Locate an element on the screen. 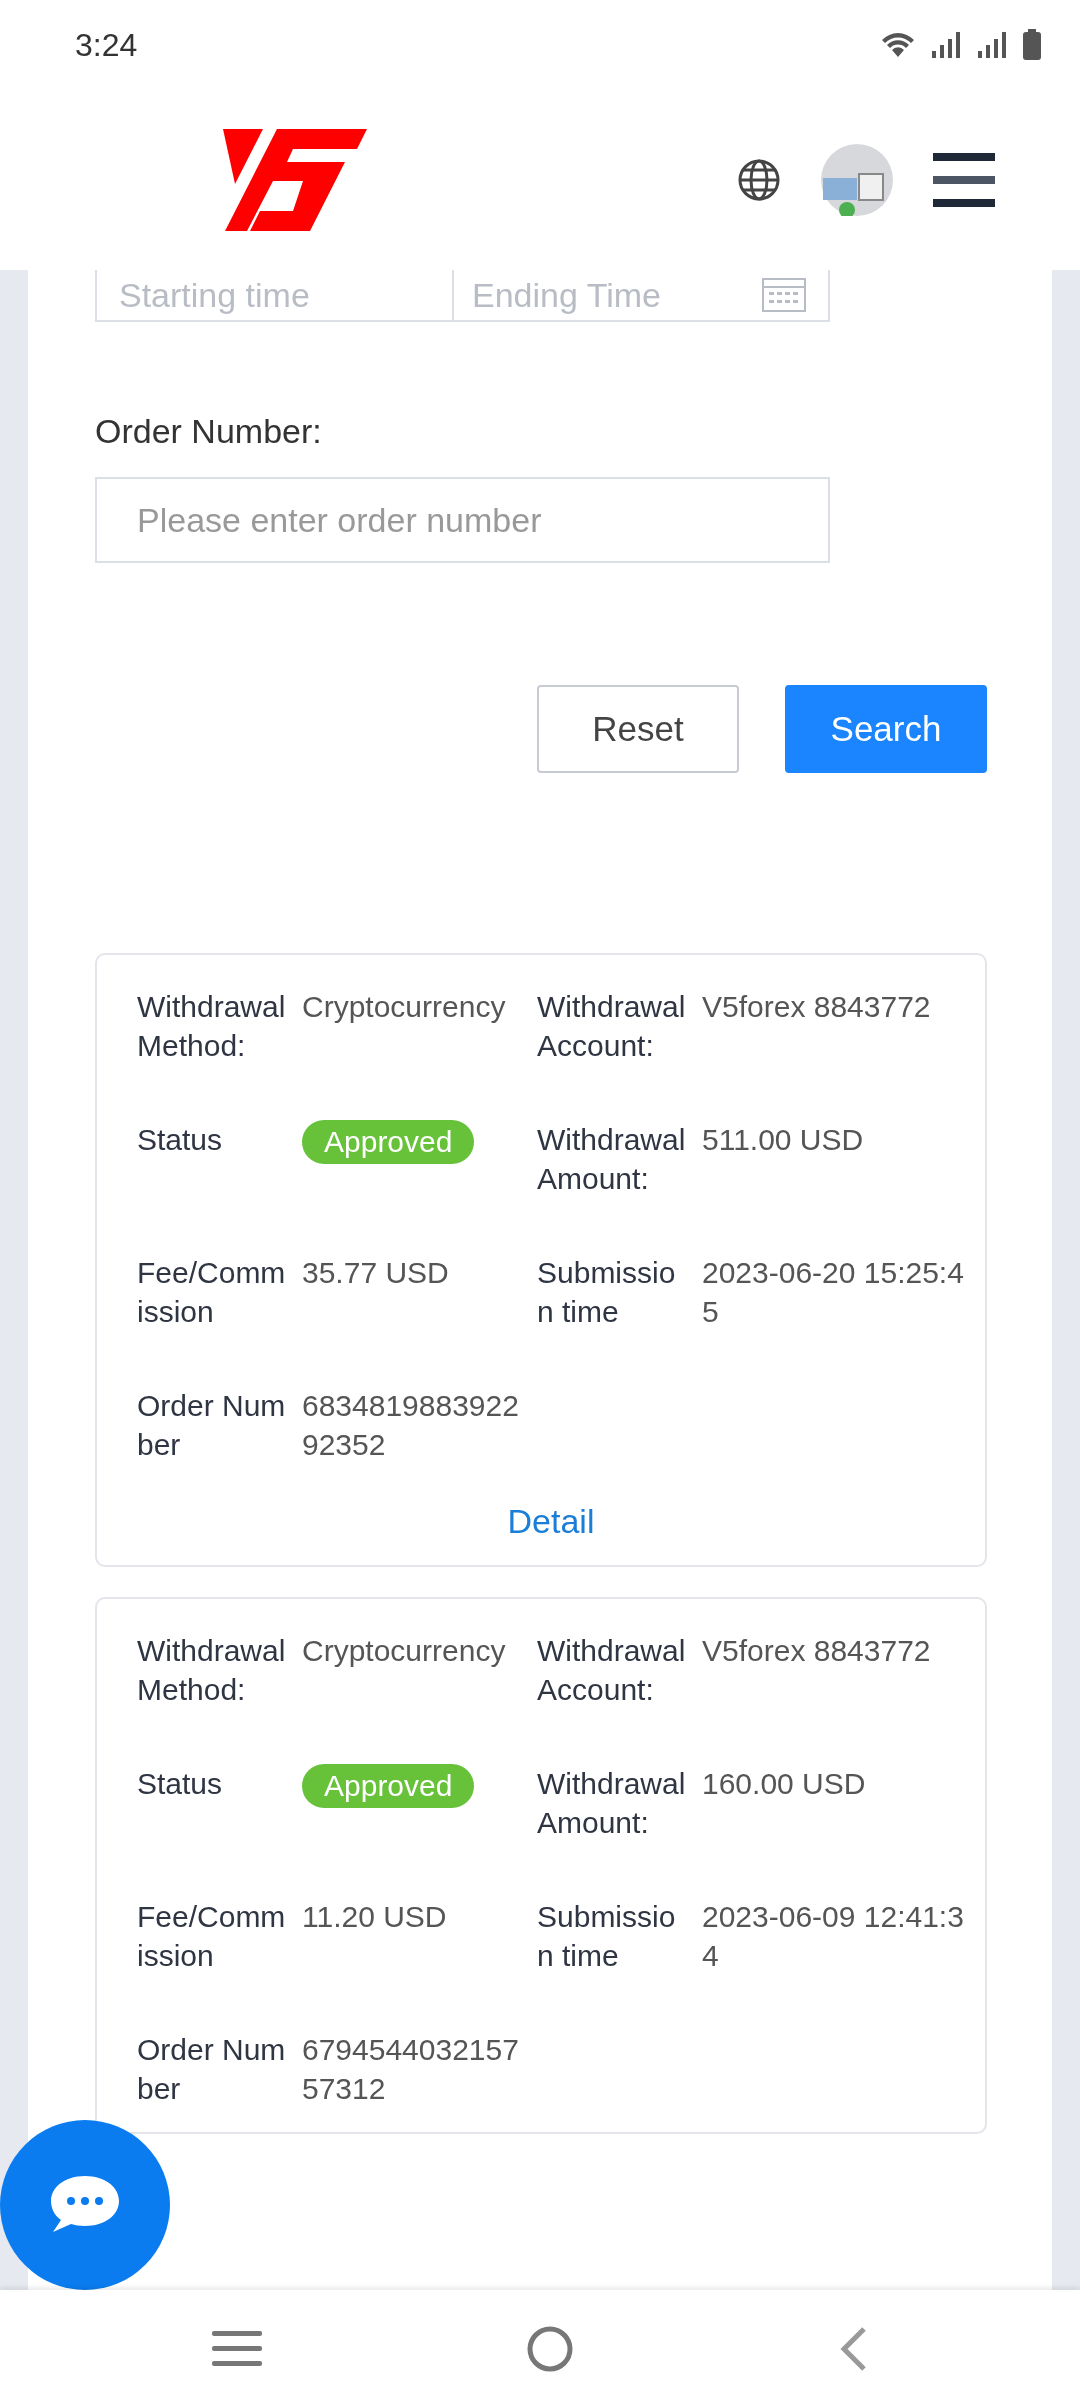 This screenshot has width=1080, height=2408. battery-icon is located at coordinates (1032, 45).